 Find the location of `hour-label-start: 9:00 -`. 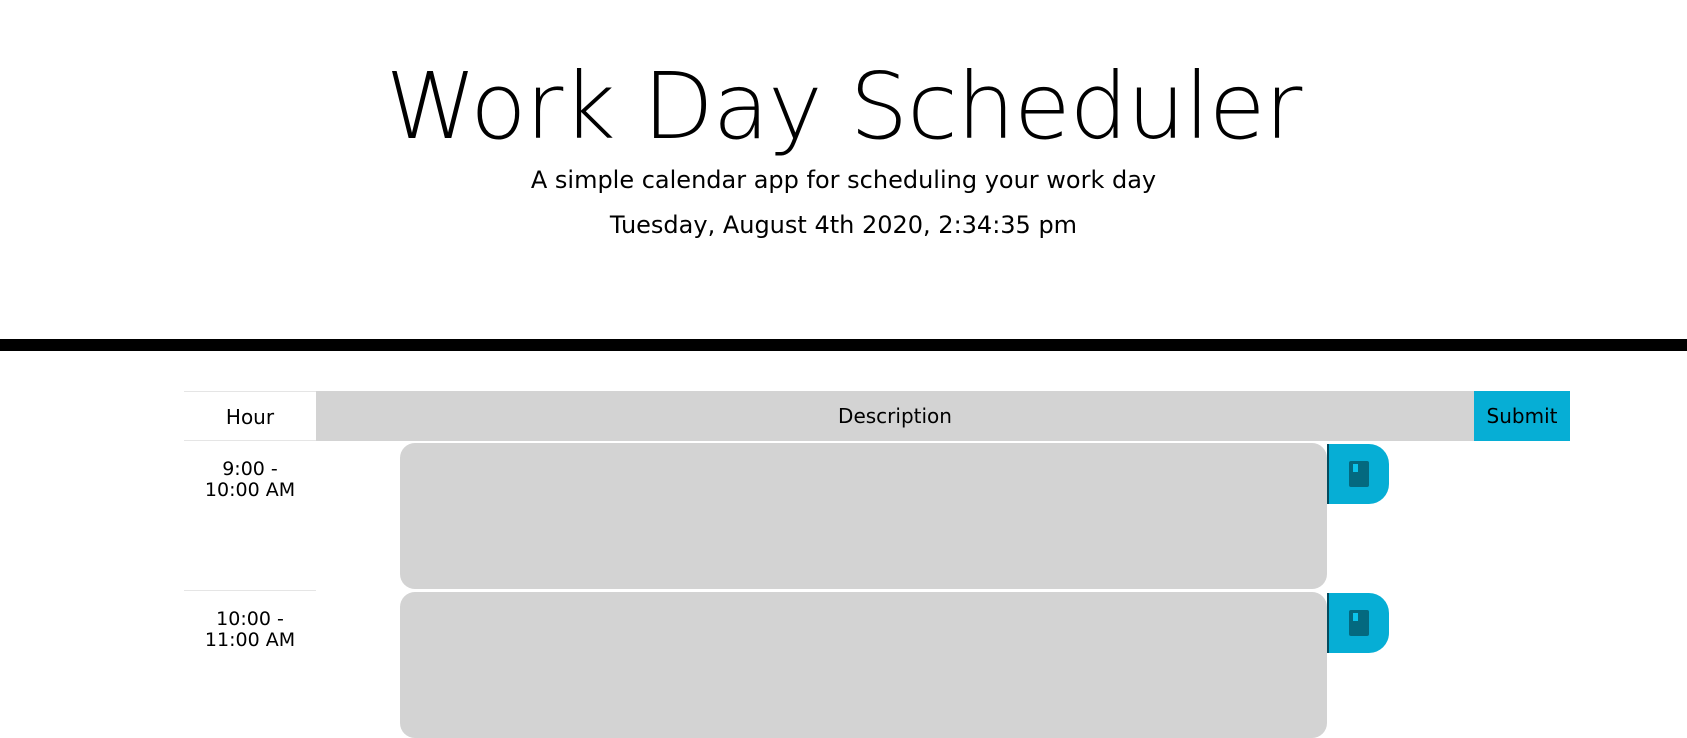

hour-label-start: 9:00 - is located at coordinates (250, 469).